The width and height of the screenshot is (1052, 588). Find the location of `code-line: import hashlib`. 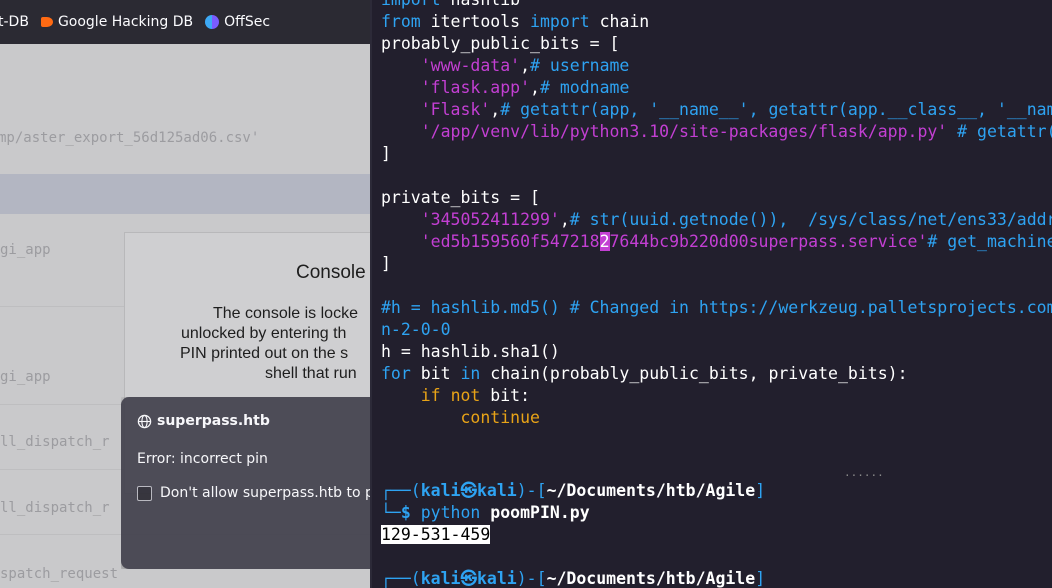

code-line: import hashlib is located at coordinates (450, 5).